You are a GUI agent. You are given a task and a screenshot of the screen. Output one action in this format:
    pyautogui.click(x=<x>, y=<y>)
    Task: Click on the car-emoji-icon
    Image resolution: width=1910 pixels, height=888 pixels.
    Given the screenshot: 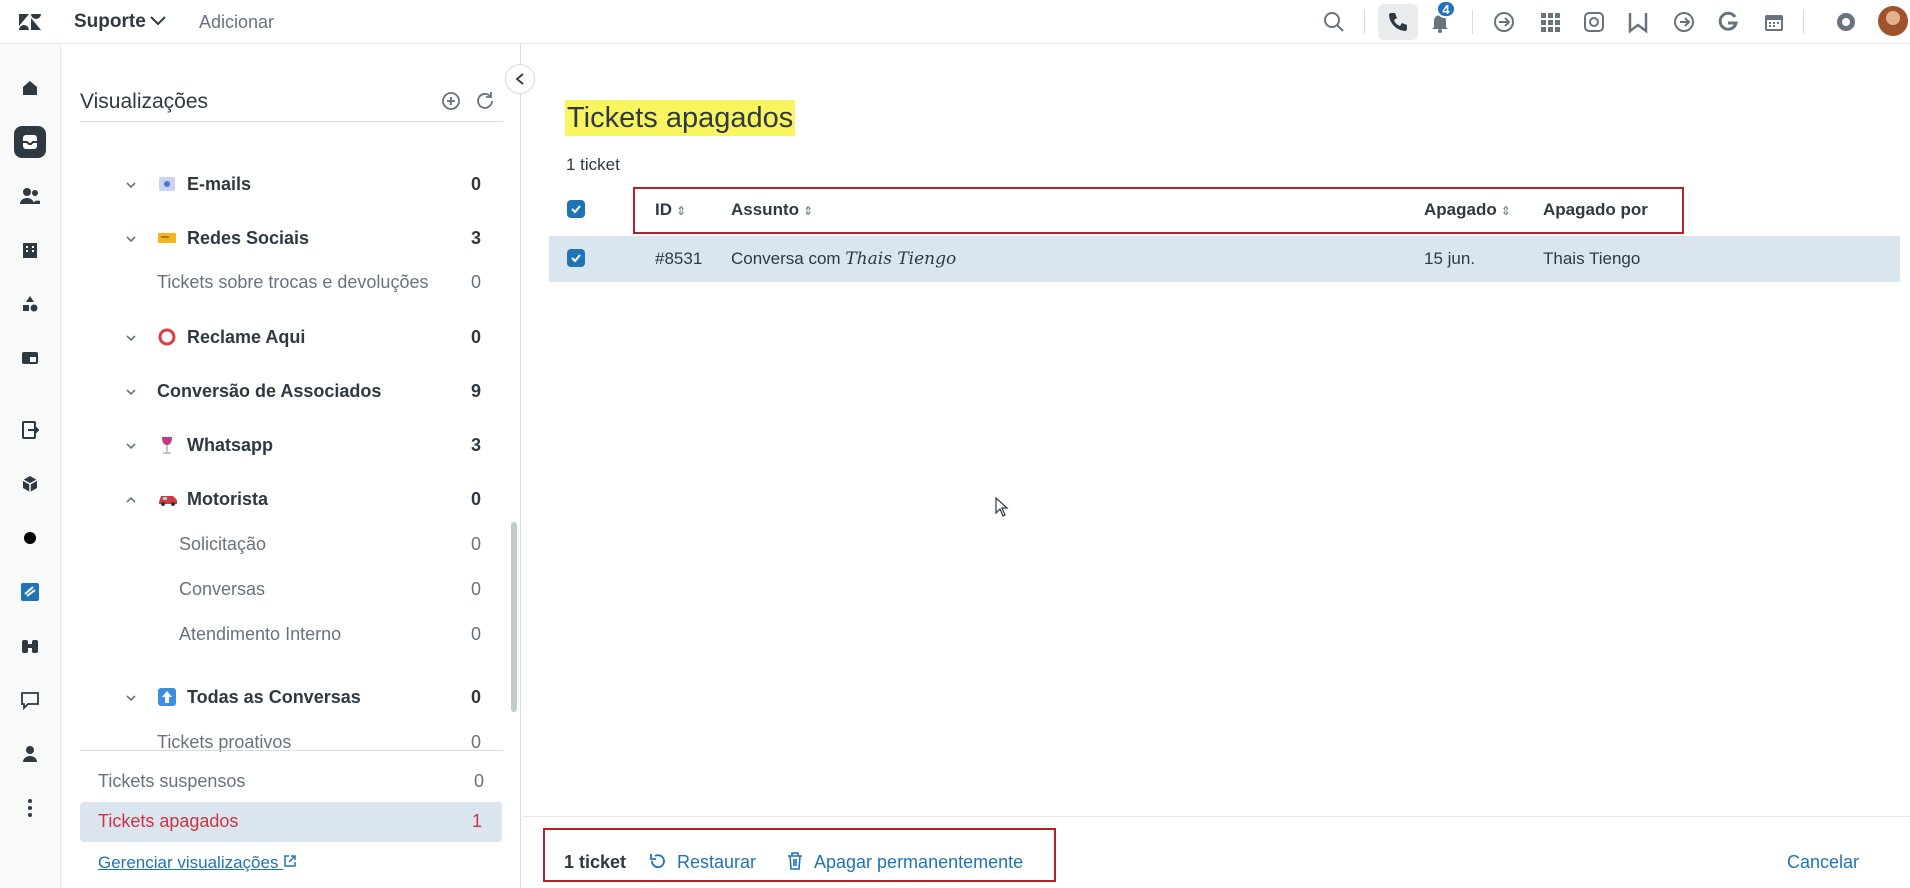 What is the action you would take?
    pyautogui.click(x=167, y=499)
    